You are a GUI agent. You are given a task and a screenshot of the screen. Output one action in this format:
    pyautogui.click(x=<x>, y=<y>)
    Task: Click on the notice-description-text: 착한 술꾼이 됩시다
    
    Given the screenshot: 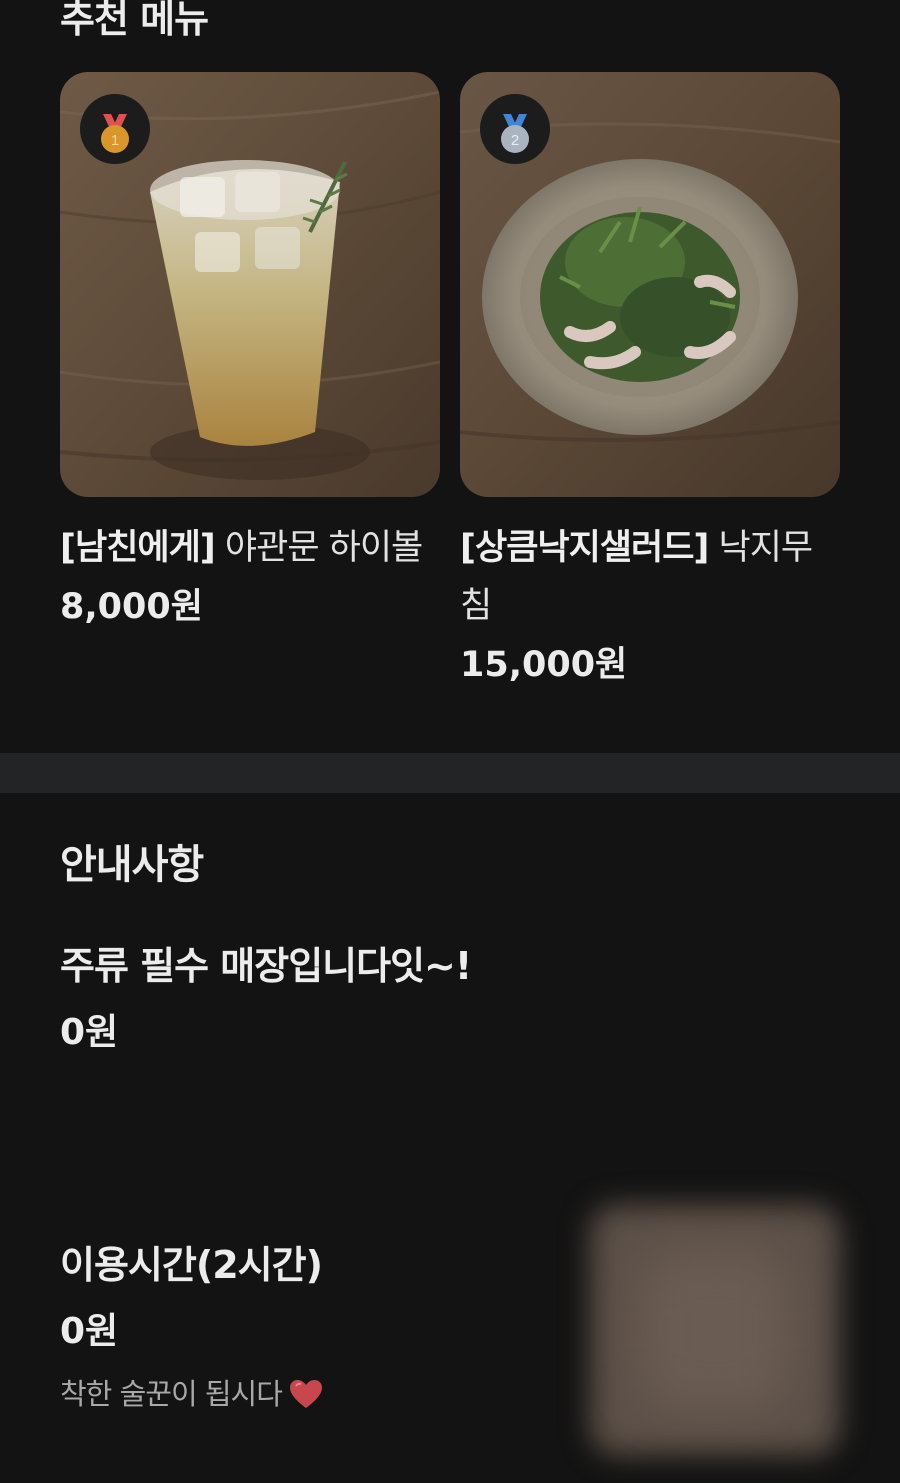 What is the action you would take?
    pyautogui.click(x=171, y=1394)
    